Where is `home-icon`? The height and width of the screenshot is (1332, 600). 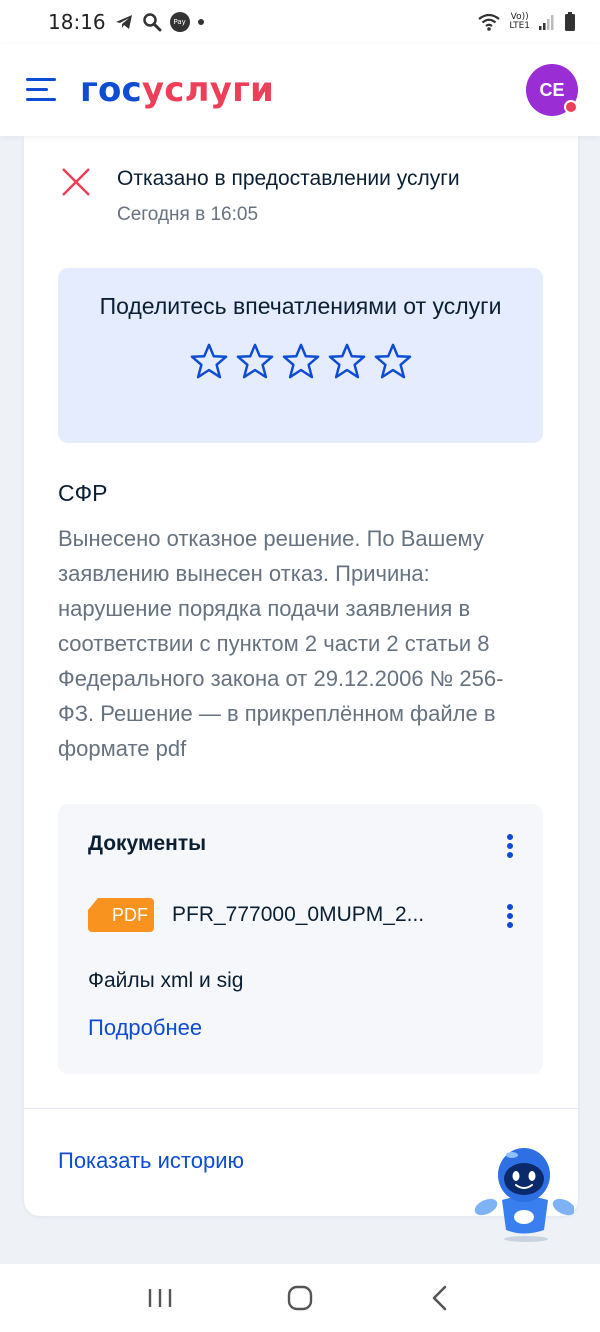
home-icon is located at coordinates (300, 1298).